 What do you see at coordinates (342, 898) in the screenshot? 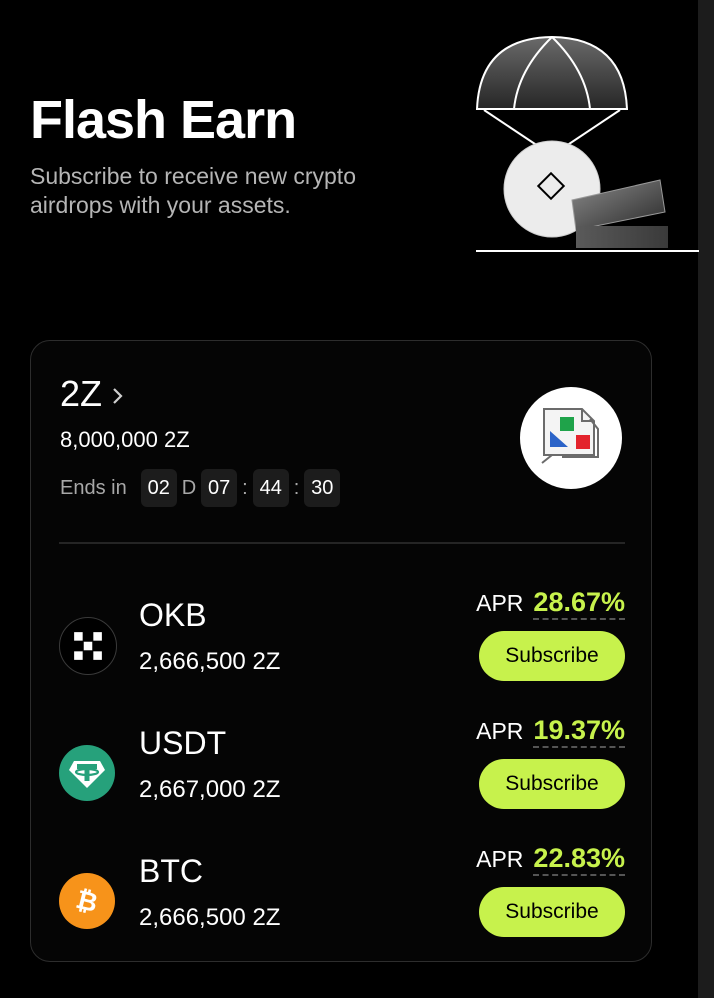
I see `asset-row-btc: ₿ BTC 2,666,500 2Z APR 22.83% Subscribe` at bounding box center [342, 898].